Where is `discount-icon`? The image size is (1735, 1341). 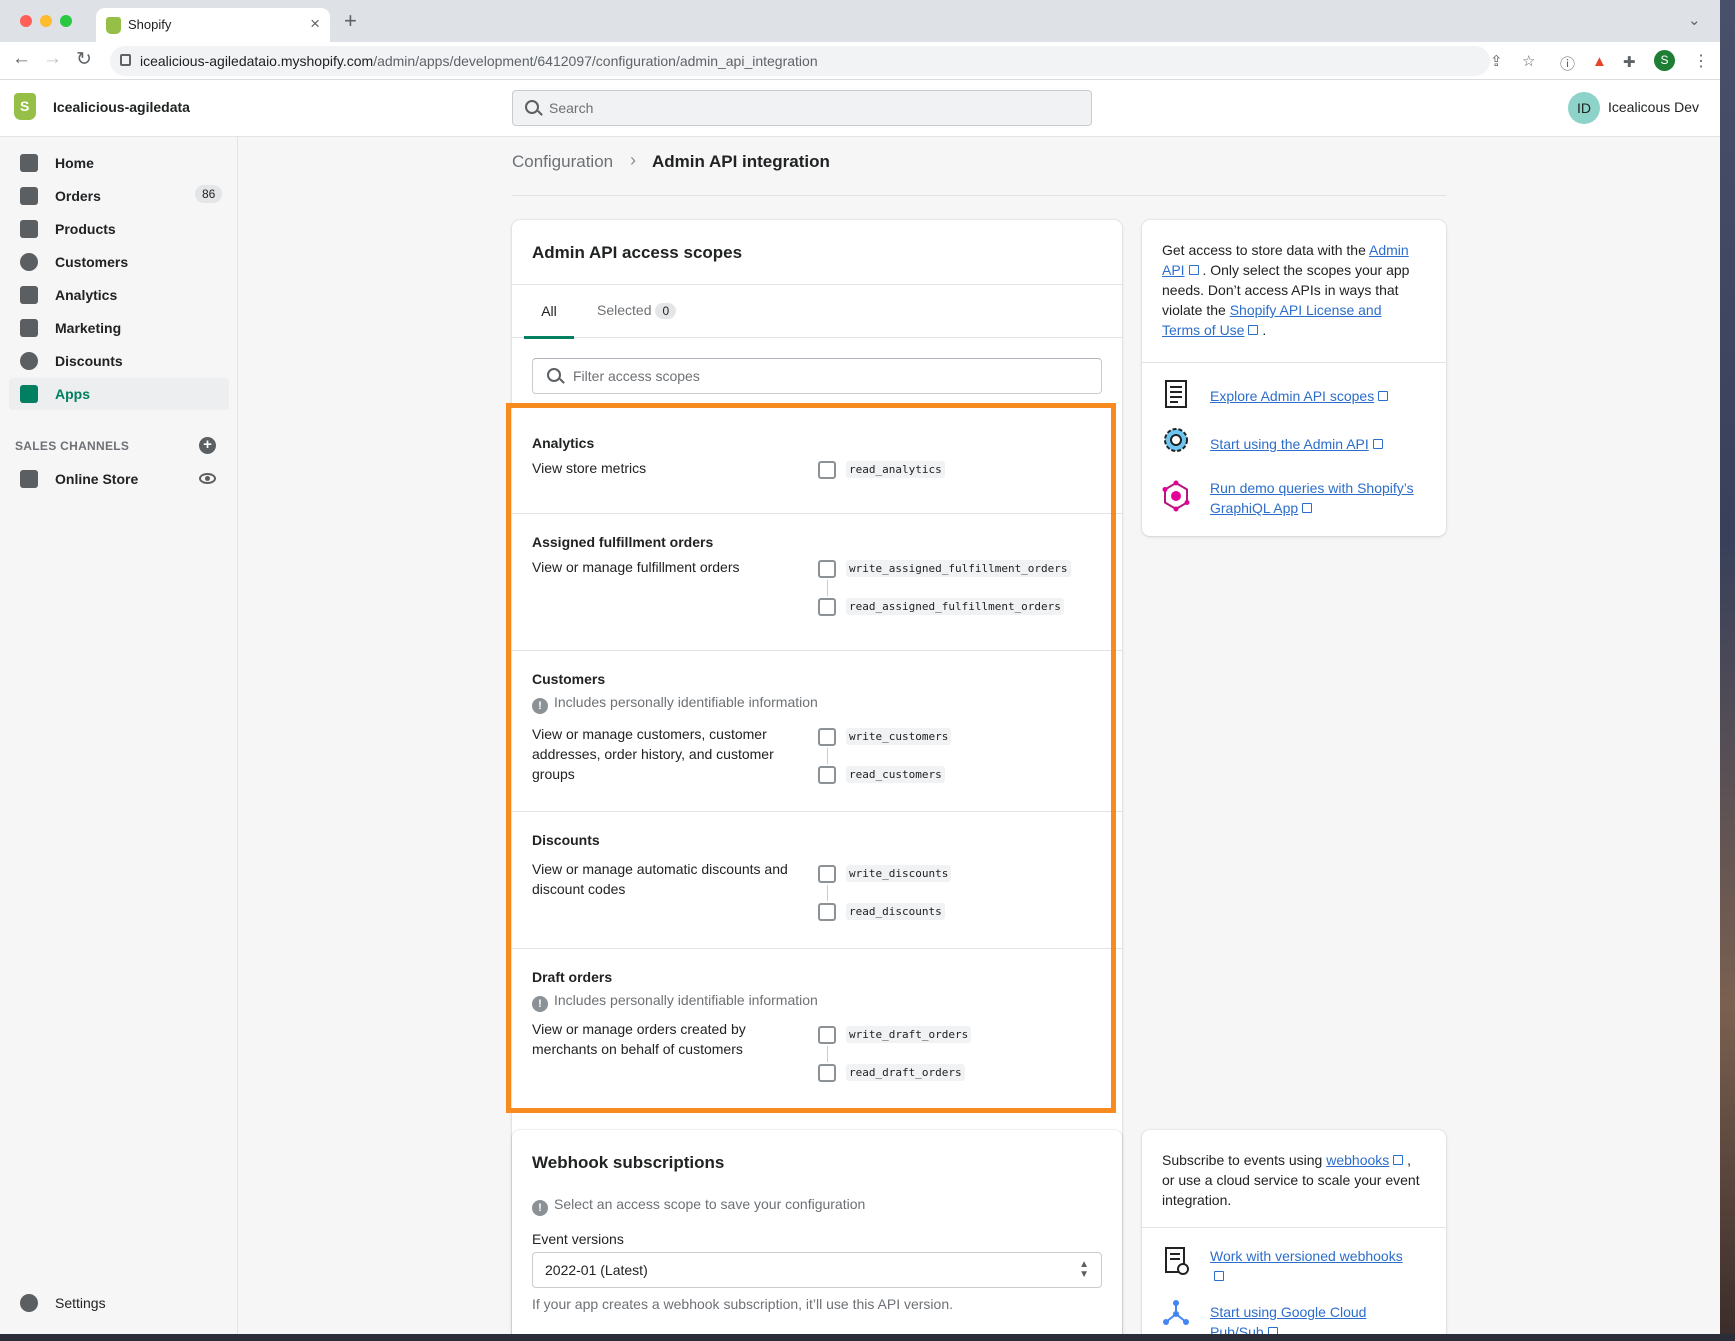 discount-icon is located at coordinates (29, 361).